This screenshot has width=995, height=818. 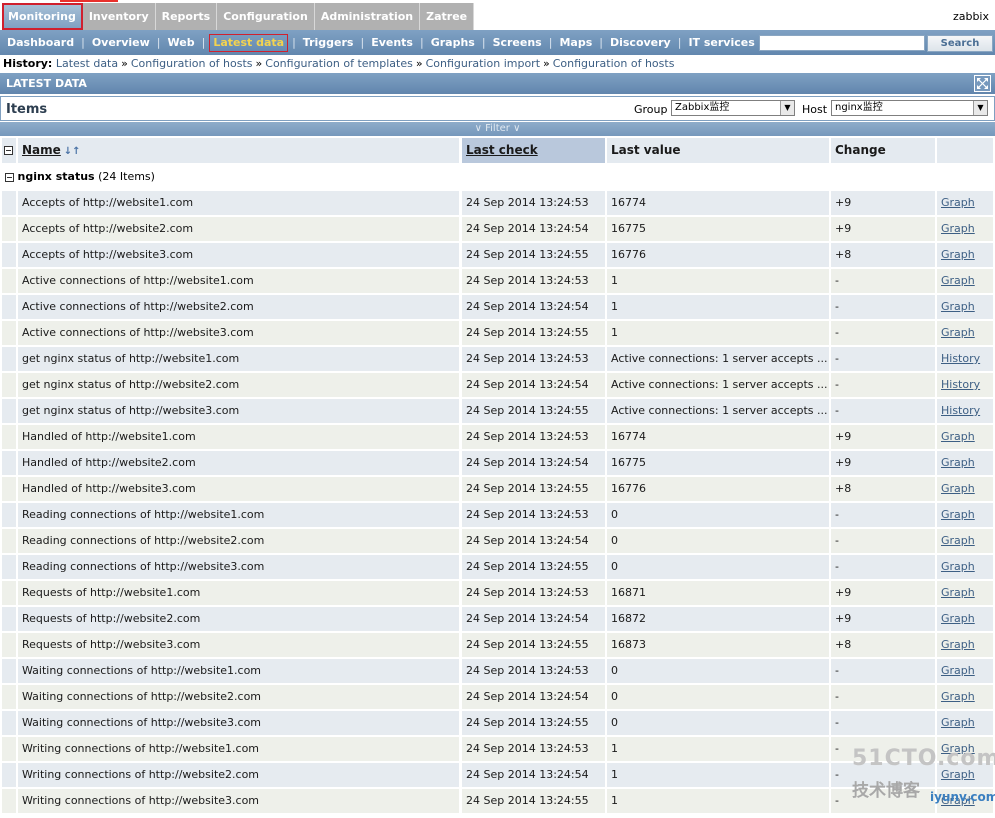 What do you see at coordinates (42, 16) in the screenshot?
I see `main-tab-monitoring: Monitoring` at bounding box center [42, 16].